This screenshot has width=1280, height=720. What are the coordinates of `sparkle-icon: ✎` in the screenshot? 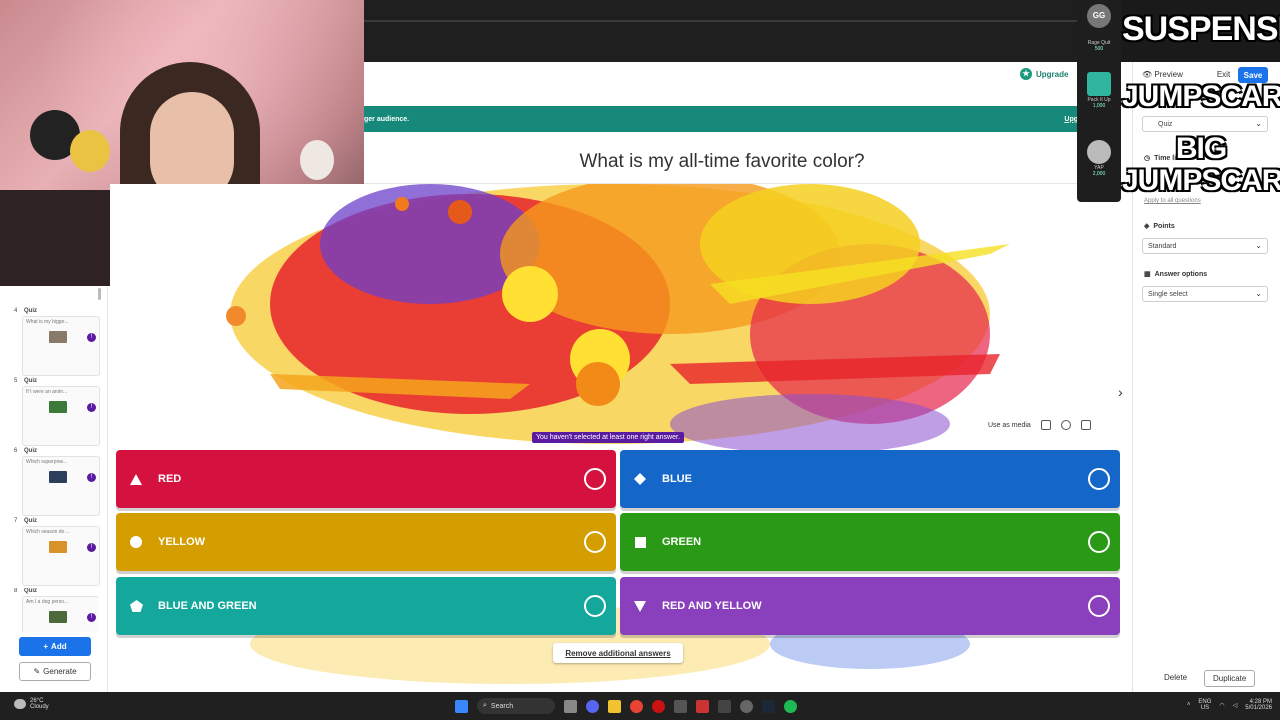 It's located at (37, 671).